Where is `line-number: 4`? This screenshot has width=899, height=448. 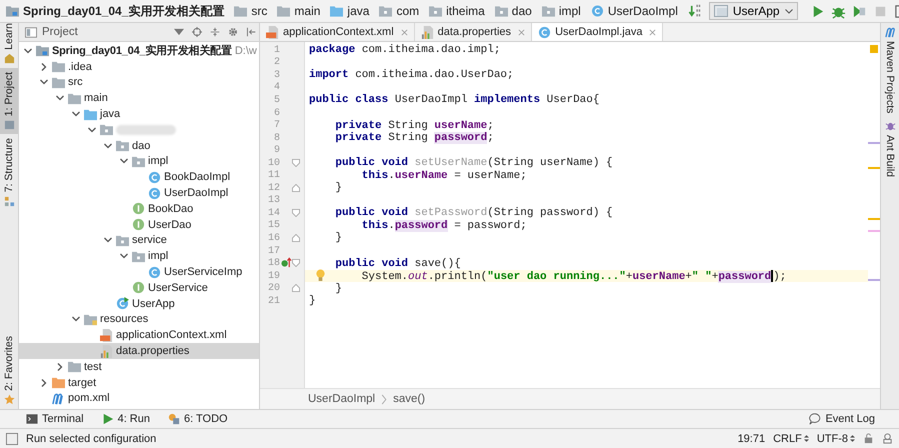
line-number: 4 is located at coordinates (276, 88).